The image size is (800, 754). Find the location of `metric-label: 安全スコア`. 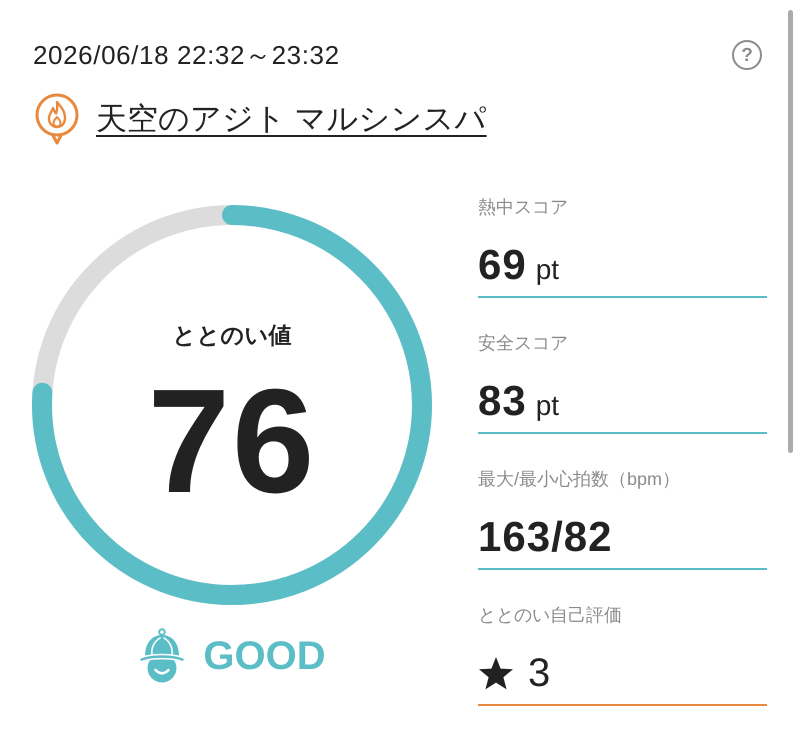

metric-label: 安全スコア is located at coordinates (523, 343).